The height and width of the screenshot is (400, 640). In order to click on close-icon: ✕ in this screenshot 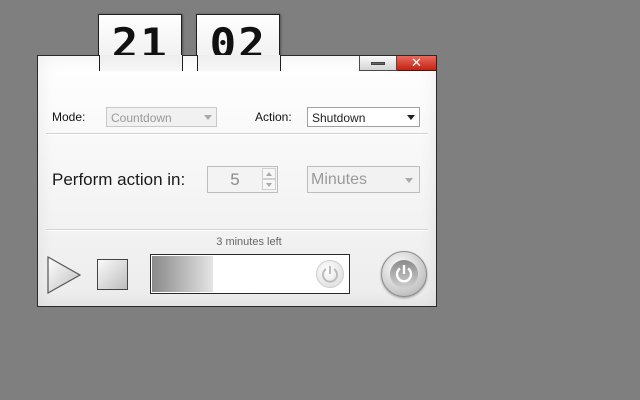, I will do `click(416, 62)`.